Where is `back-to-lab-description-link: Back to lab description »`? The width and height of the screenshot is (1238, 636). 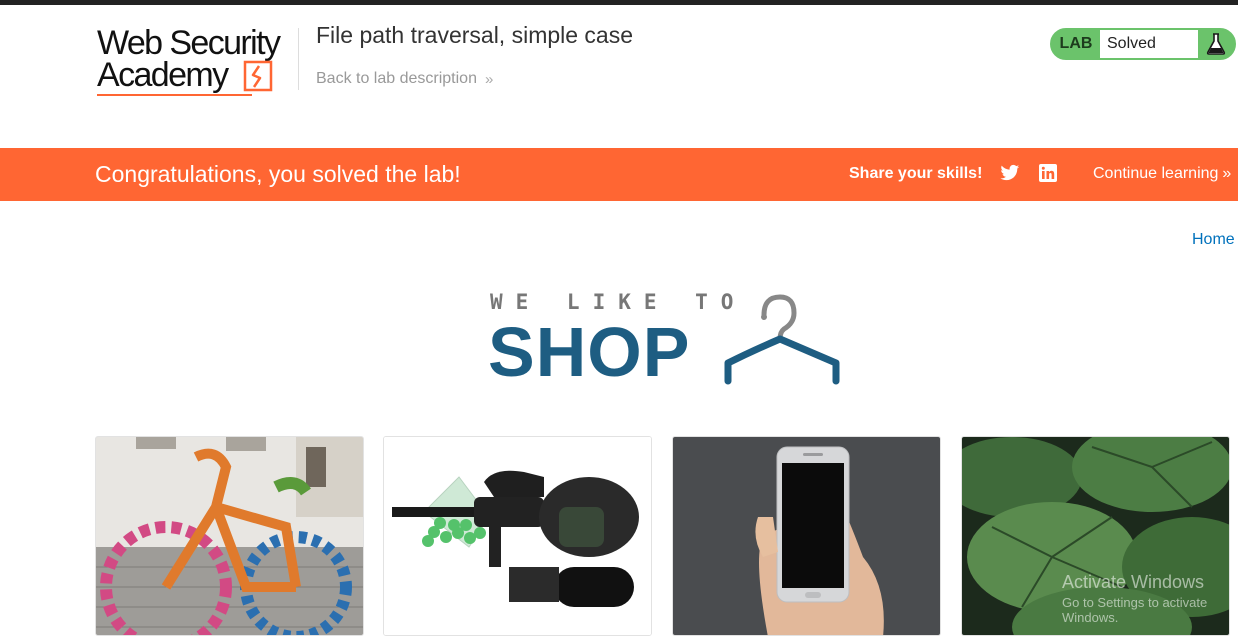
back-to-lab-description-link: Back to lab description » is located at coordinates (404, 79).